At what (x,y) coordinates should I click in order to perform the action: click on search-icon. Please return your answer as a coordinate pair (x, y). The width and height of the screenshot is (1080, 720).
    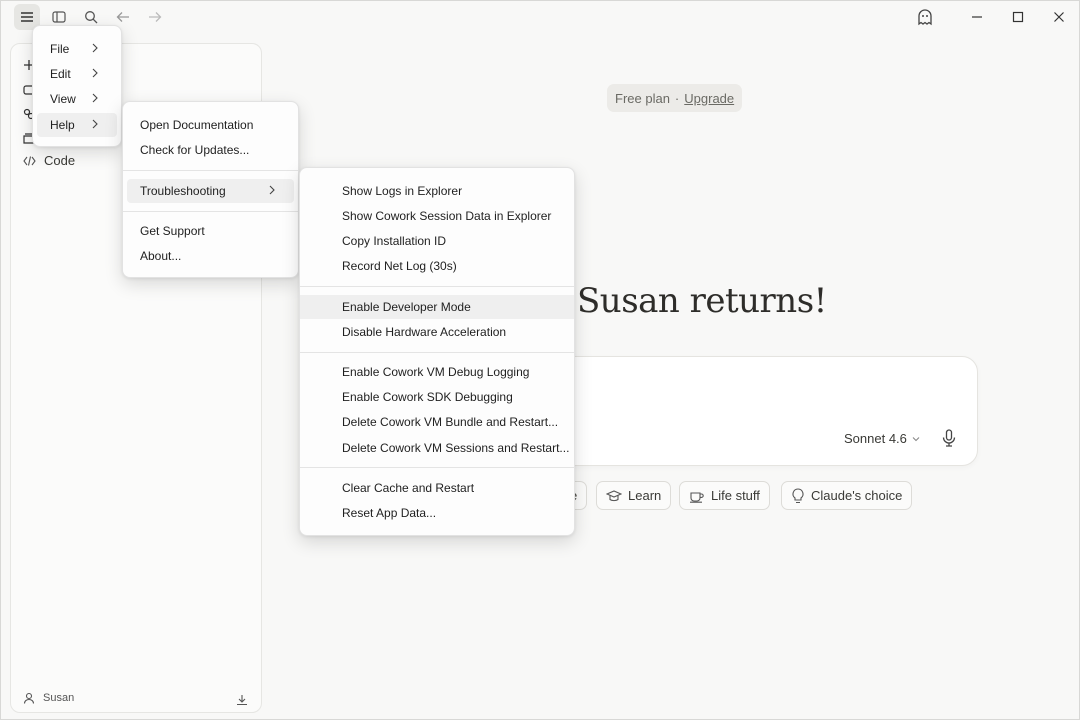
    Looking at the image, I should click on (91, 17).